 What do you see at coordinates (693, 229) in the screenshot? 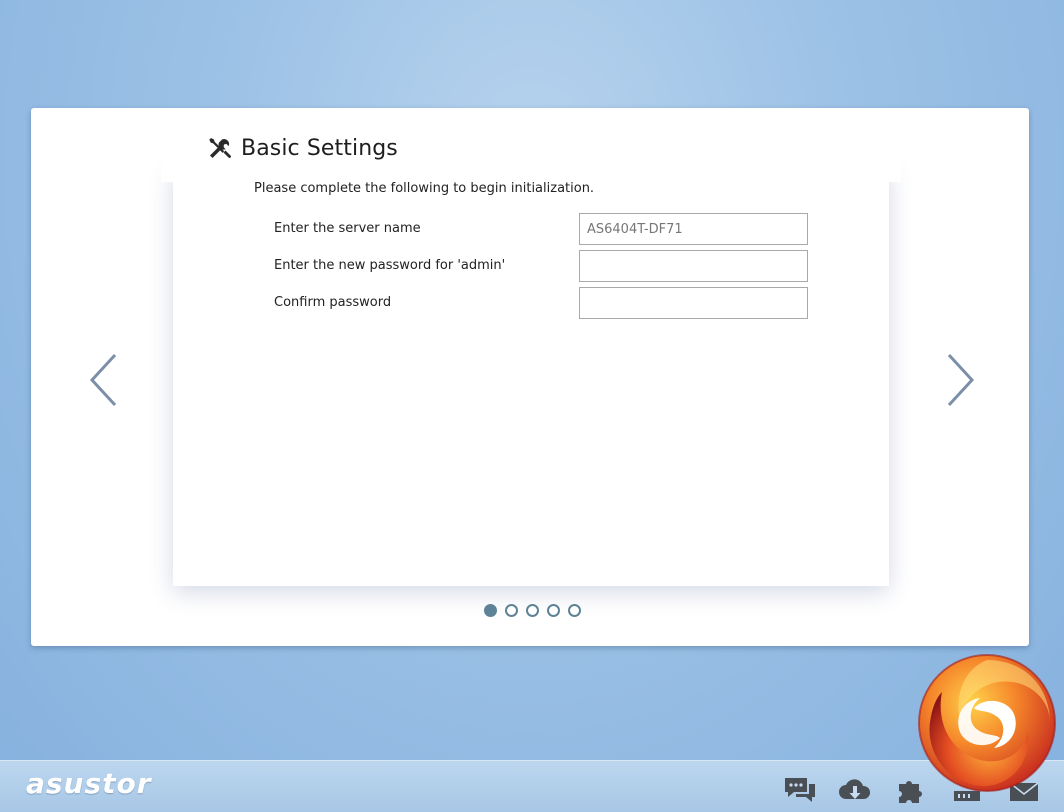
I see `server-name-input` at bounding box center [693, 229].